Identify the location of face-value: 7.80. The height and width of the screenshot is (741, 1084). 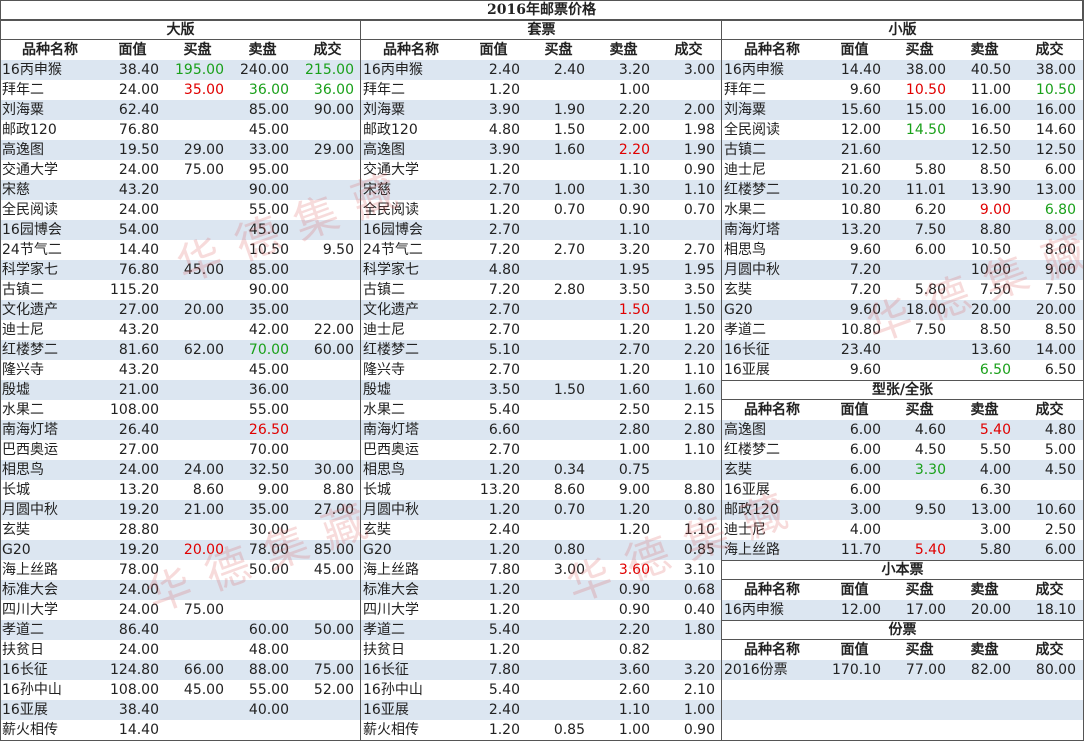
(504, 570).